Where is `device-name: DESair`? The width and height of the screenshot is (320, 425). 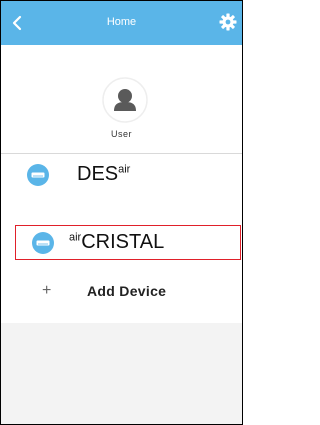
device-name: DESair is located at coordinates (104, 174).